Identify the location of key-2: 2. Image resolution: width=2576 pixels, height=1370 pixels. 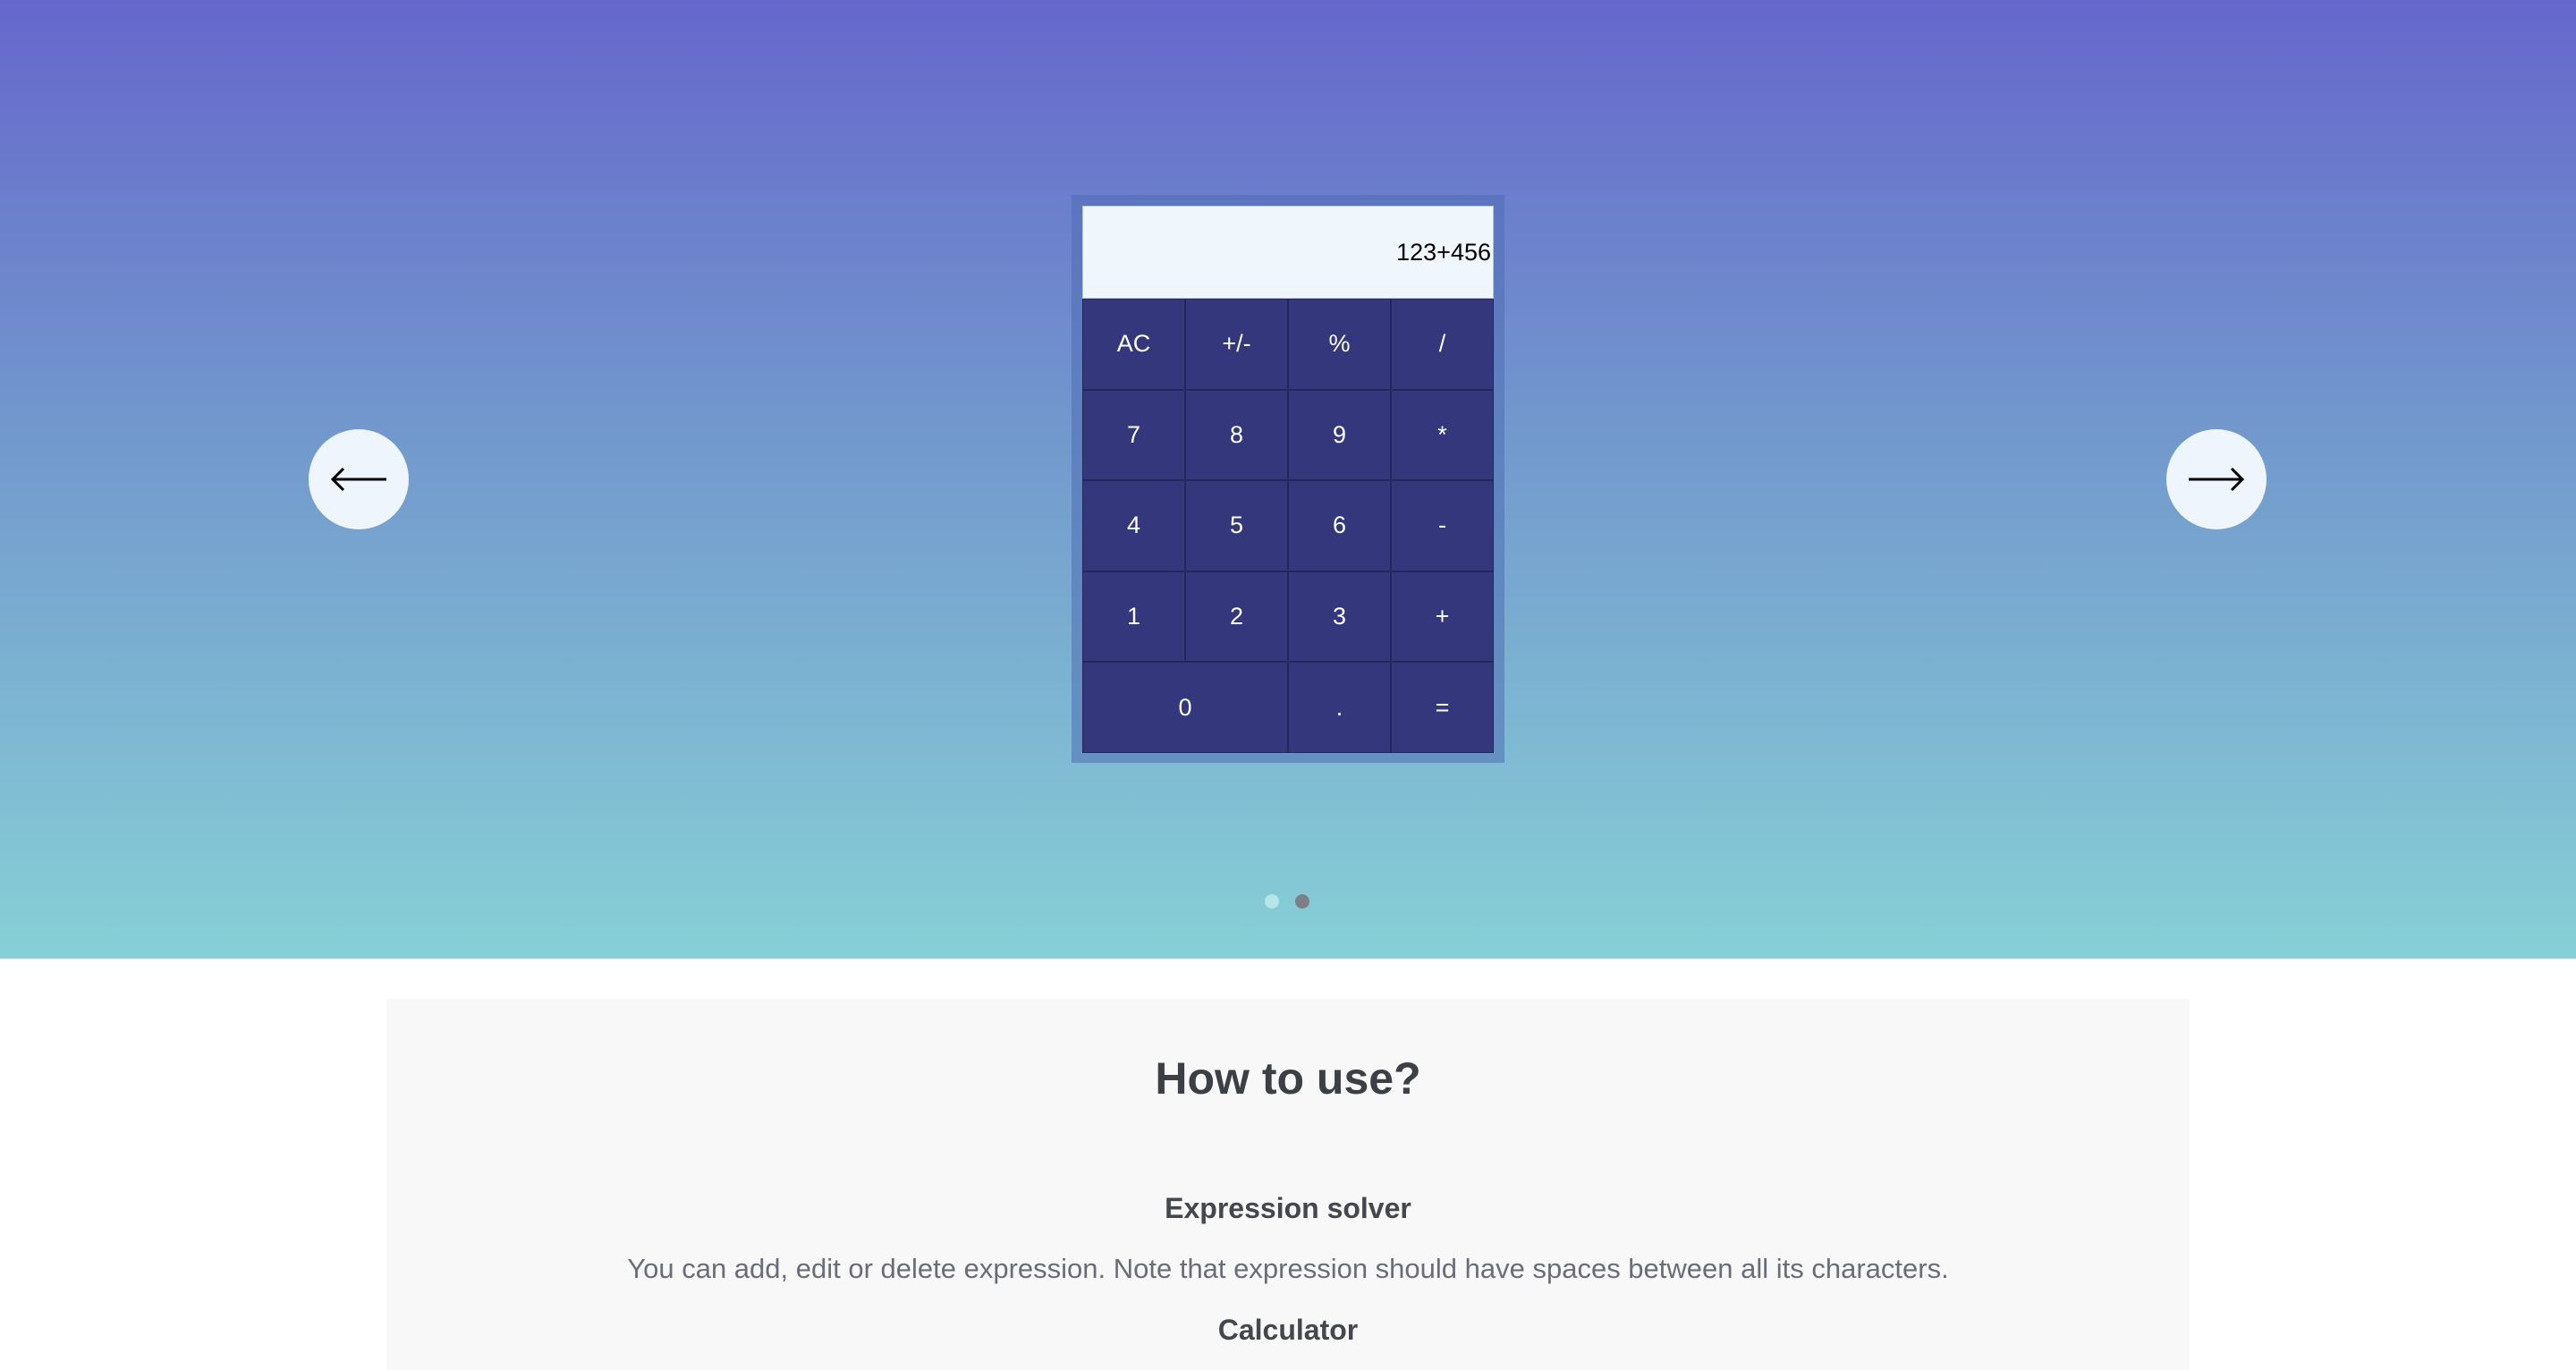
(1236, 617).